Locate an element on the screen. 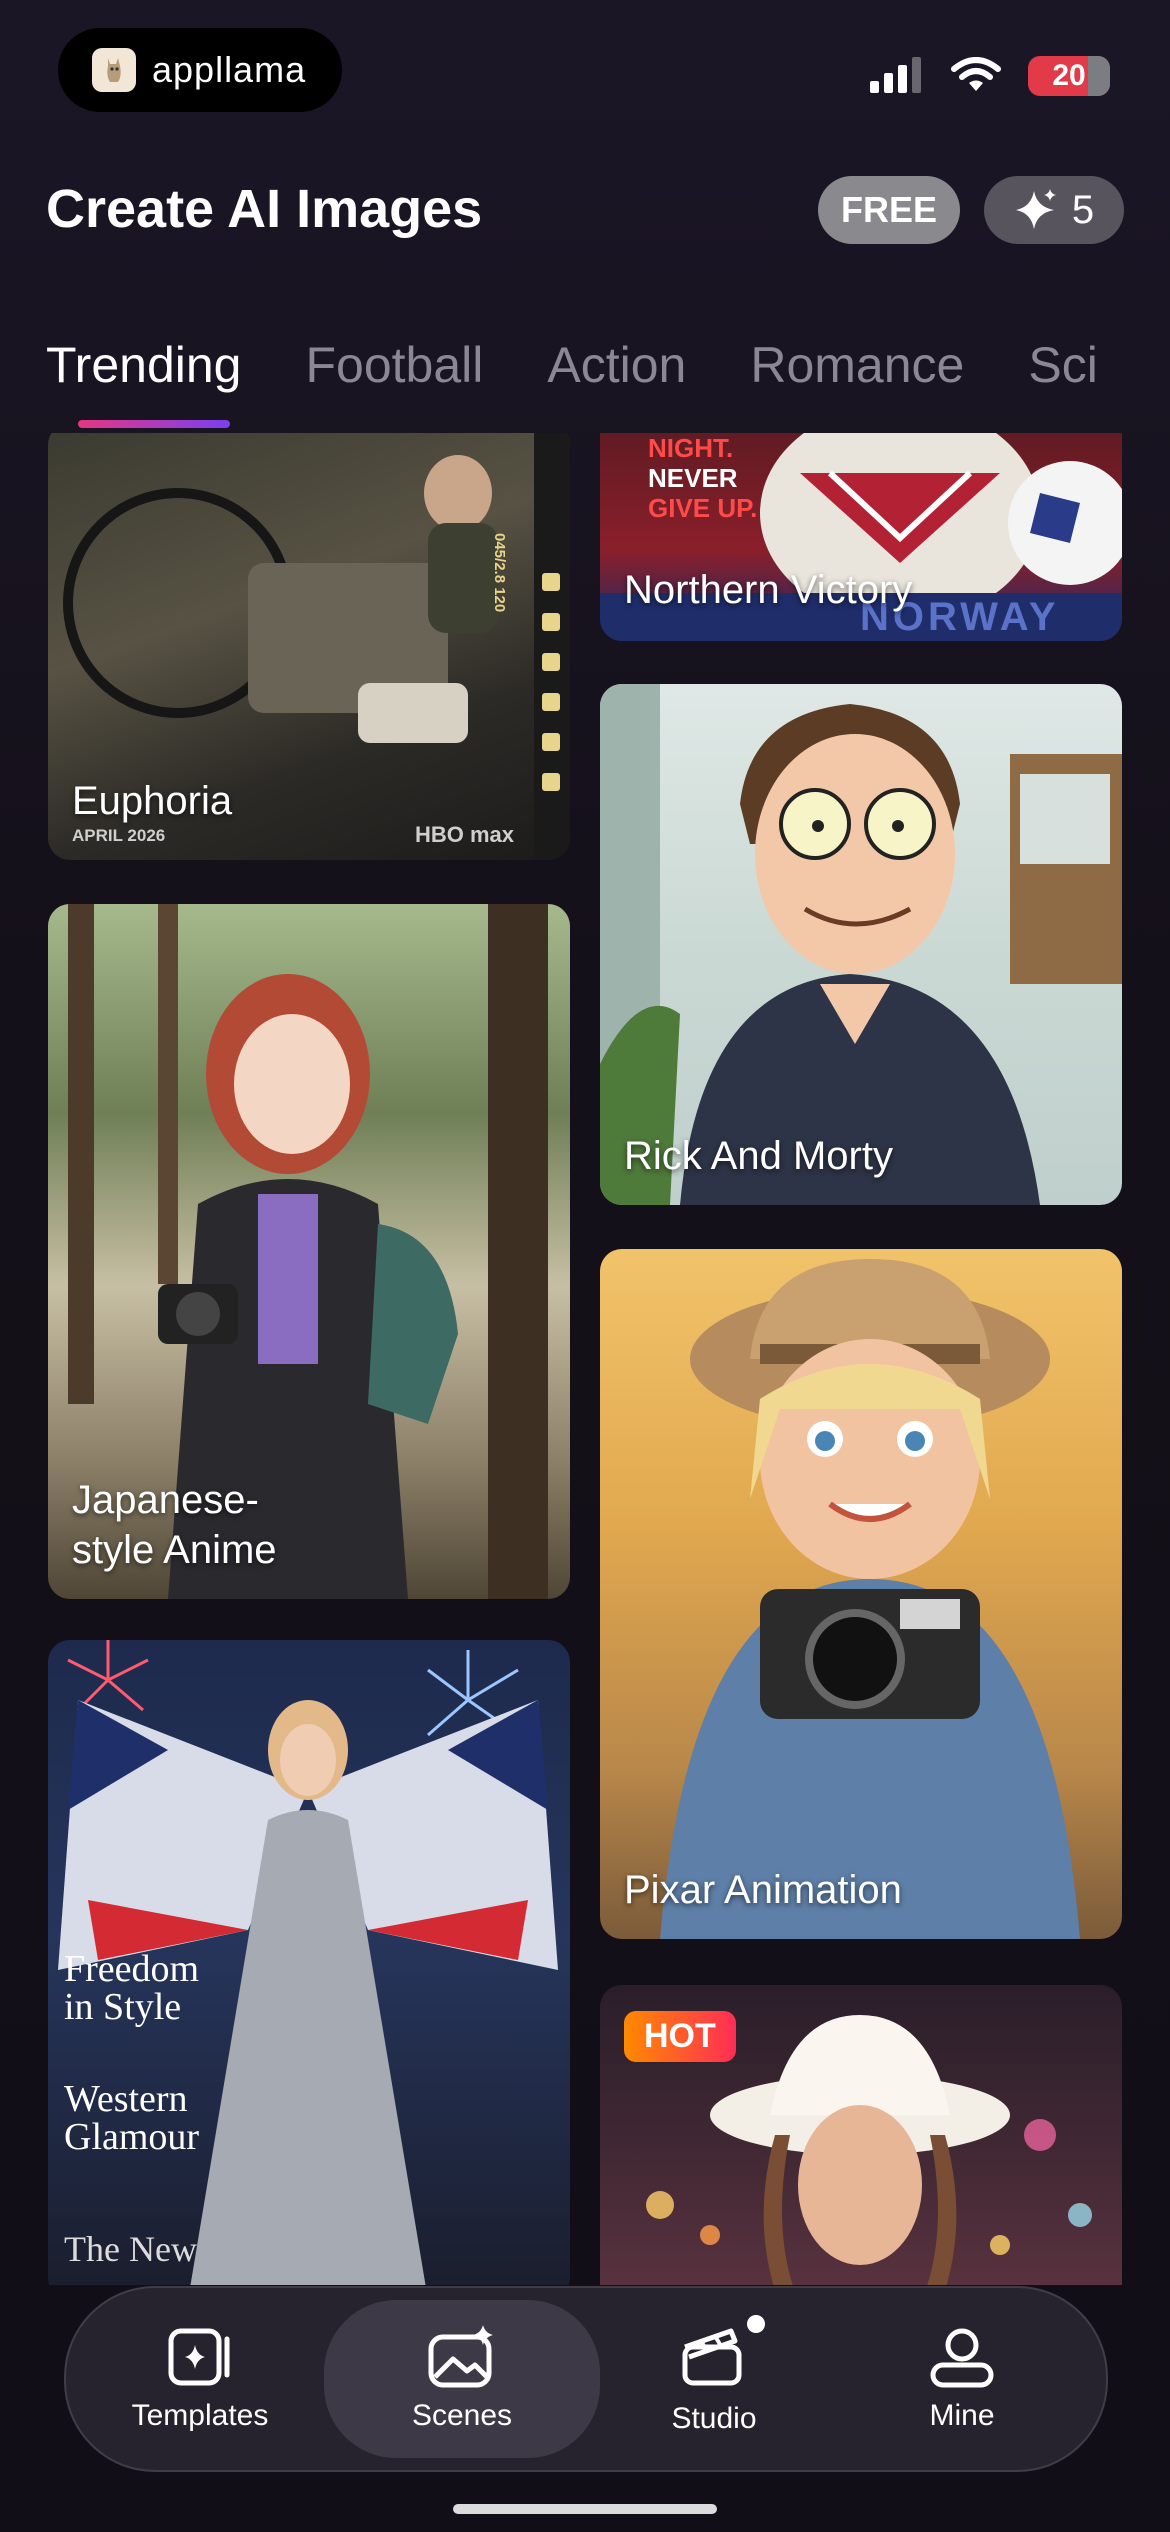 This screenshot has width=1170, height=2532. card-label: Pixar Animation is located at coordinates (763, 1890).